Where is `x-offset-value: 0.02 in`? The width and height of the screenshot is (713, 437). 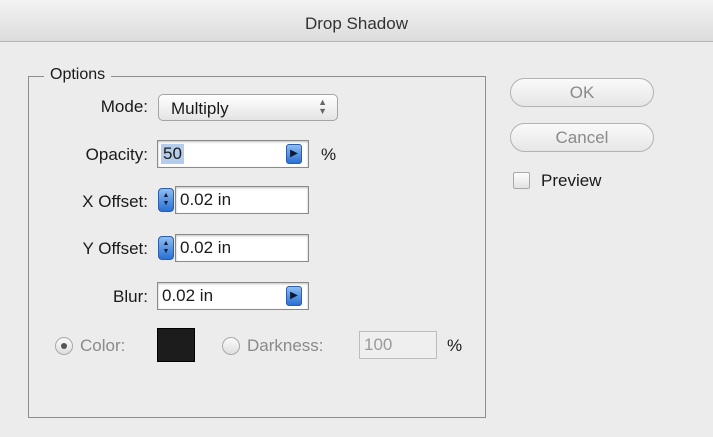
x-offset-value: 0.02 in is located at coordinates (206, 199).